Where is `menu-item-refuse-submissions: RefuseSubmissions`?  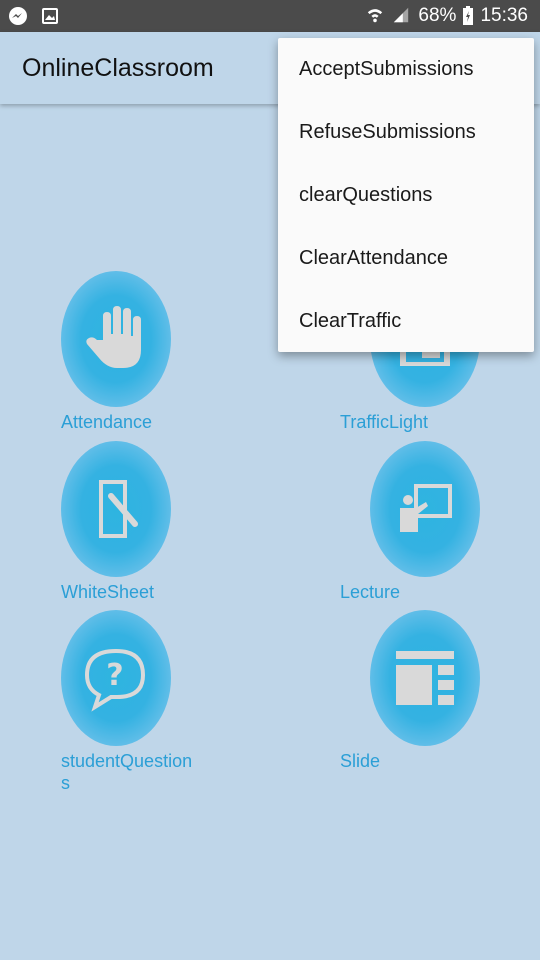 menu-item-refuse-submissions: RefuseSubmissions is located at coordinates (406, 132).